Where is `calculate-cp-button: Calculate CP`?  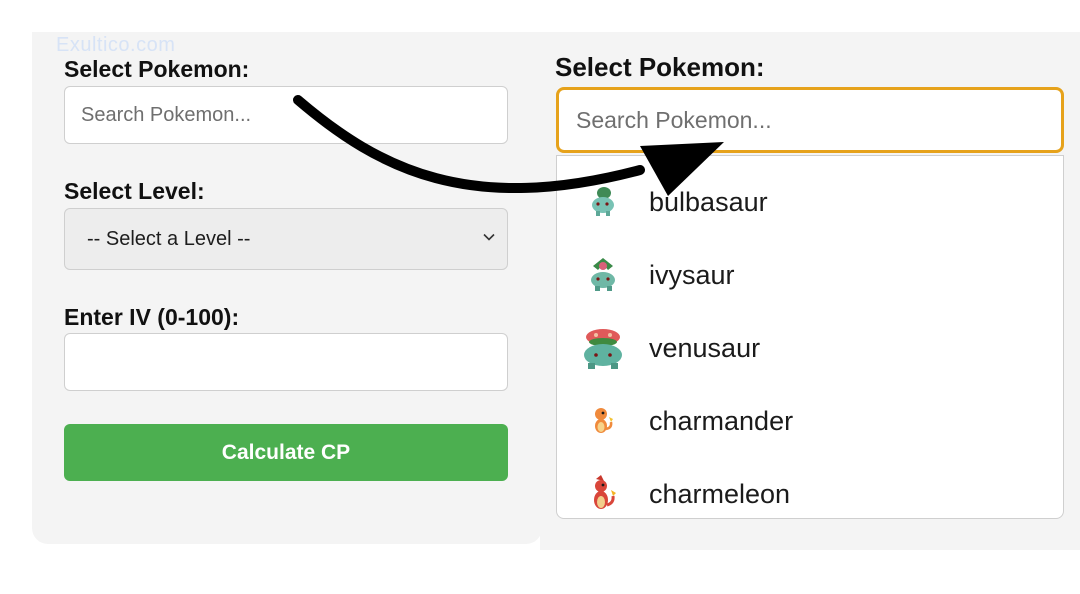
calculate-cp-button: Calculate CP is located at coordinates (286, 452).